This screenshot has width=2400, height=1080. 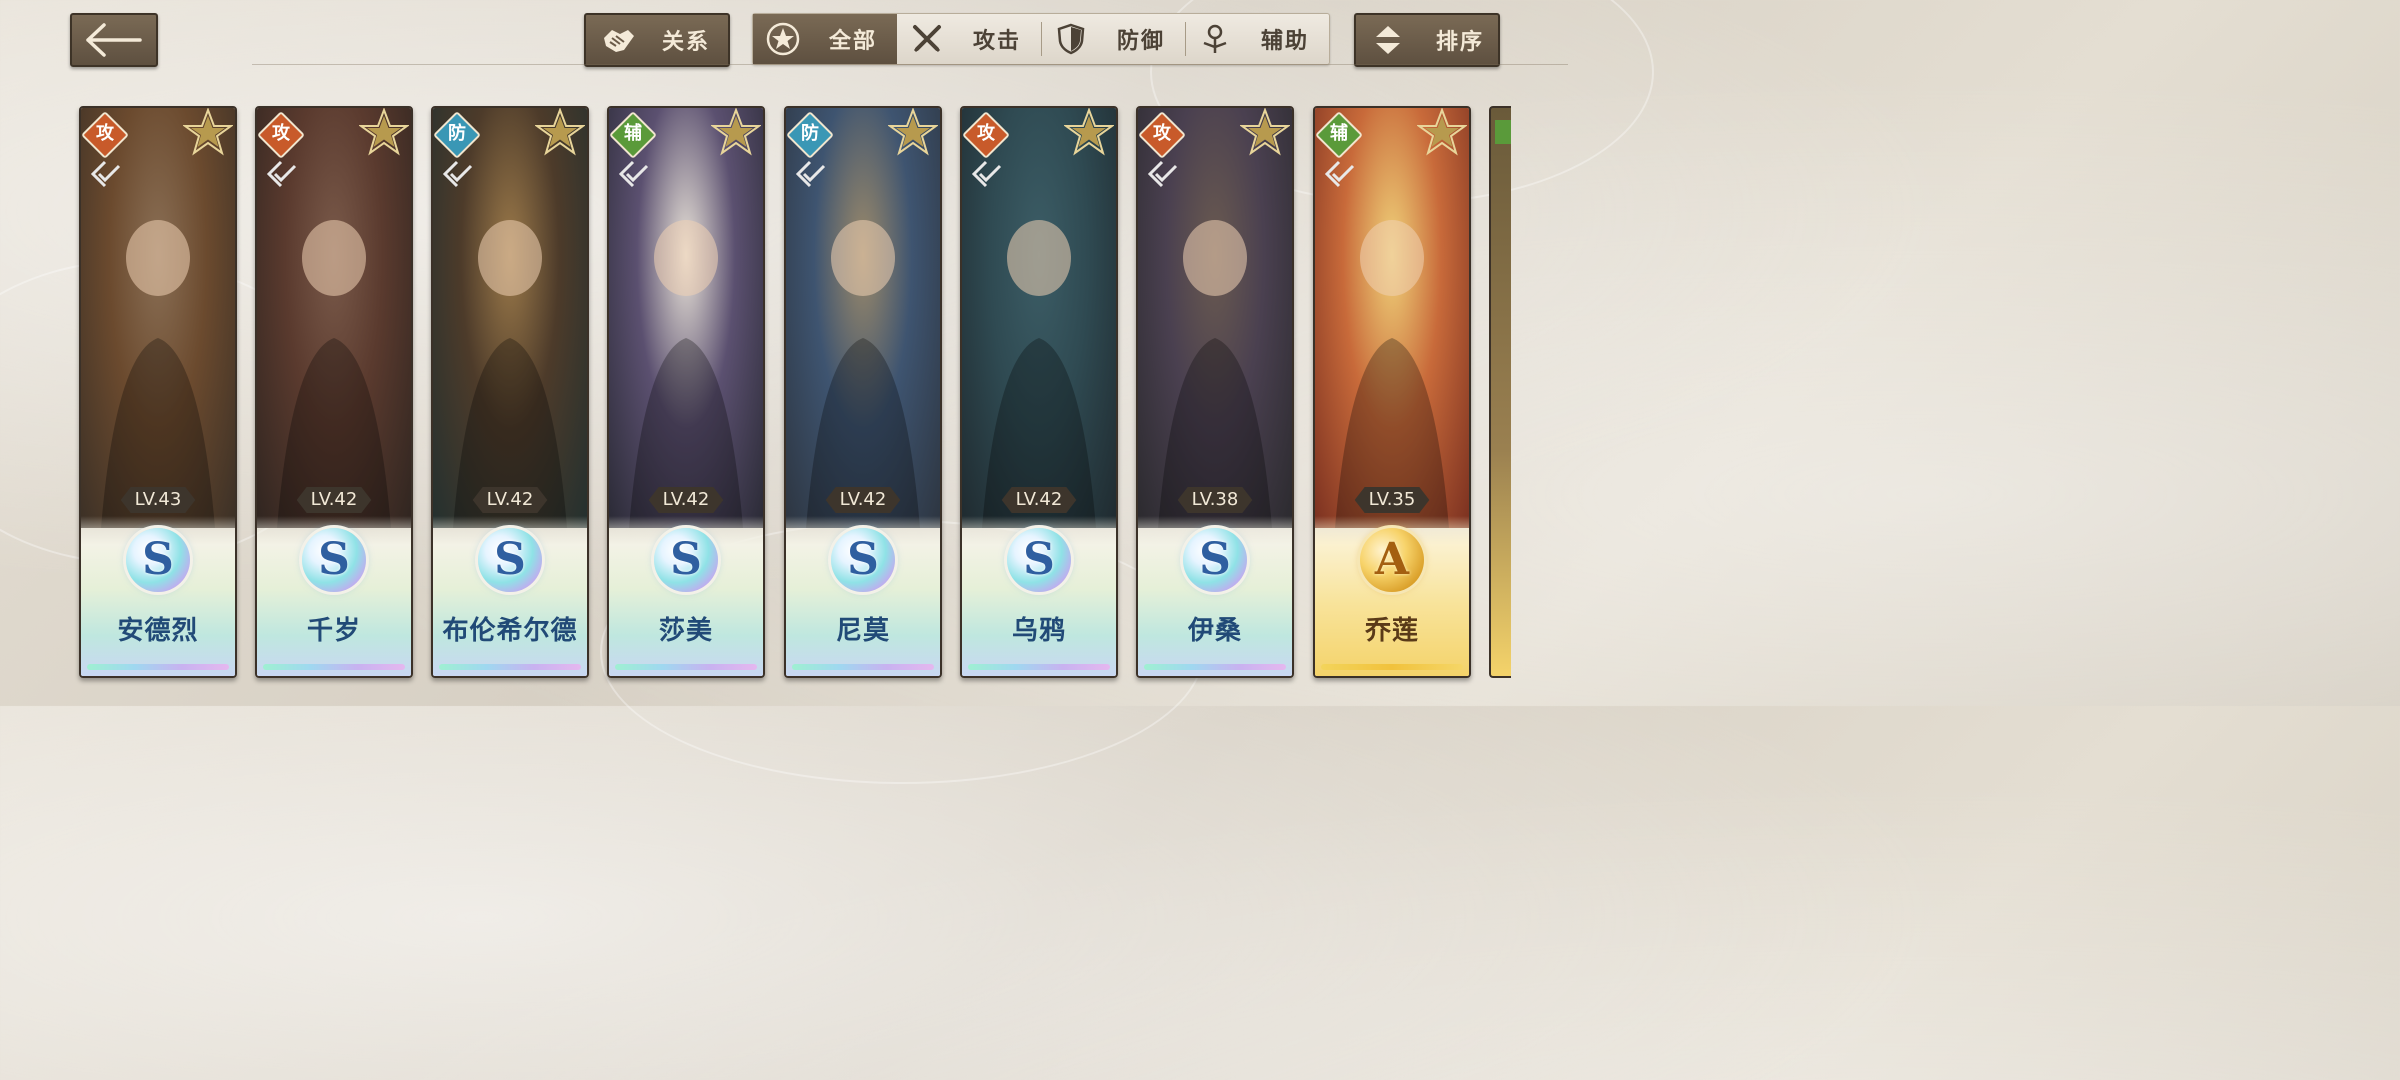 I want to click on character-name: 千岁, so click(x=333, y=631).